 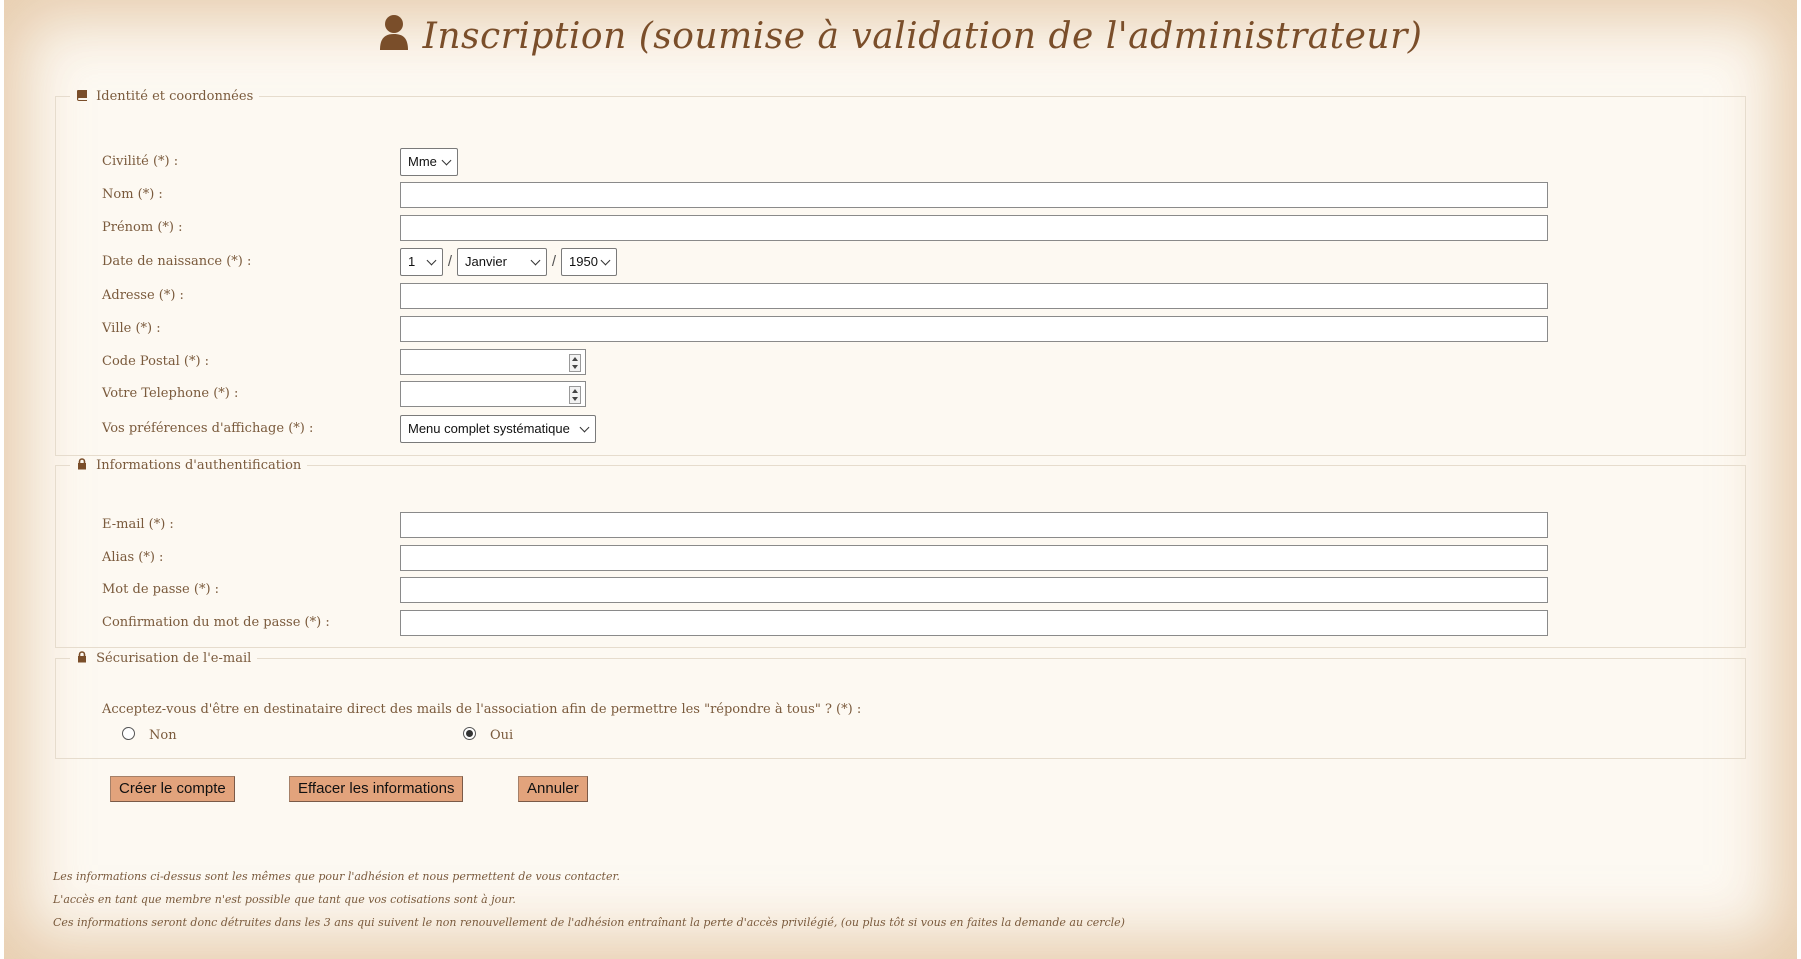 I want to click on telephone-label: Votre Telephone (*) :, so click(x=170, y=393).